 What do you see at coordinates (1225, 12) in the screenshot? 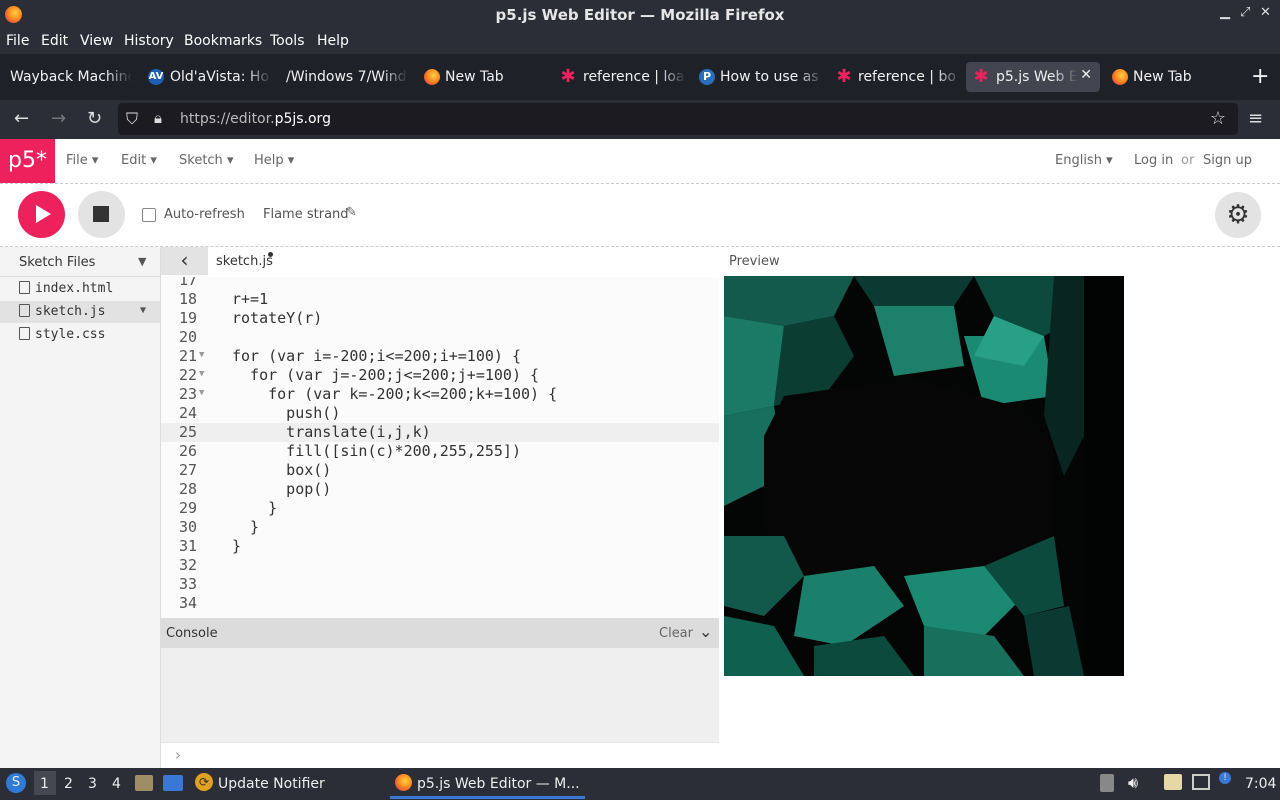
I see `minimize-icon: ▁` at bounding box center [1225, 12].